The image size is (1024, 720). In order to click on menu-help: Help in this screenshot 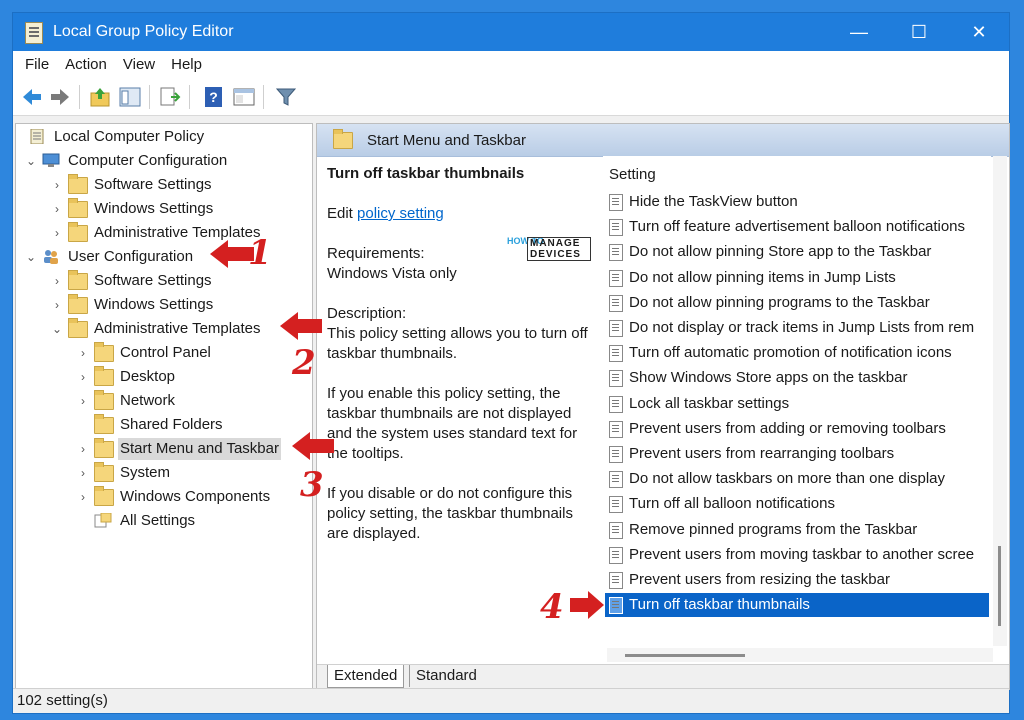, I will do `click(186, 65)`.